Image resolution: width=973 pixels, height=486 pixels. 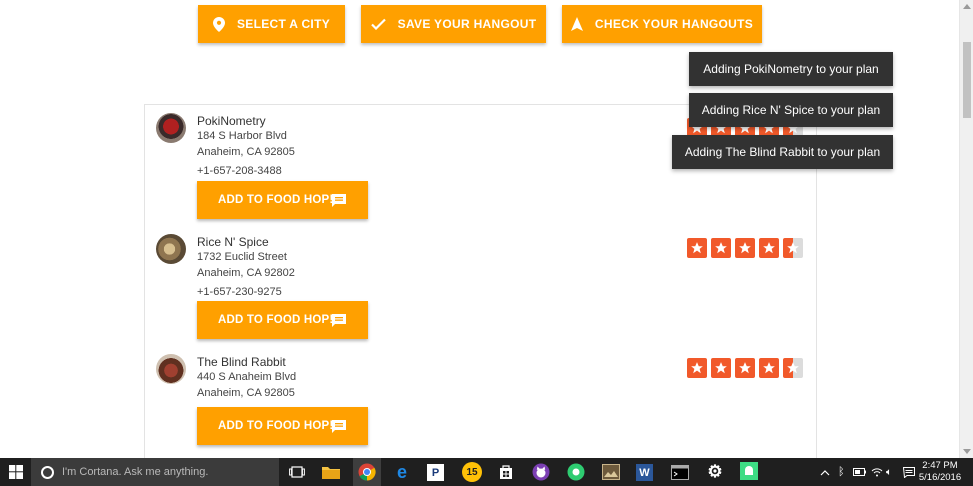 What do you see at coordinates (242, 257) in the screenshot?
I see `venue-address-line1: 1732 Euclid Street` at bounding box center [242, 257].